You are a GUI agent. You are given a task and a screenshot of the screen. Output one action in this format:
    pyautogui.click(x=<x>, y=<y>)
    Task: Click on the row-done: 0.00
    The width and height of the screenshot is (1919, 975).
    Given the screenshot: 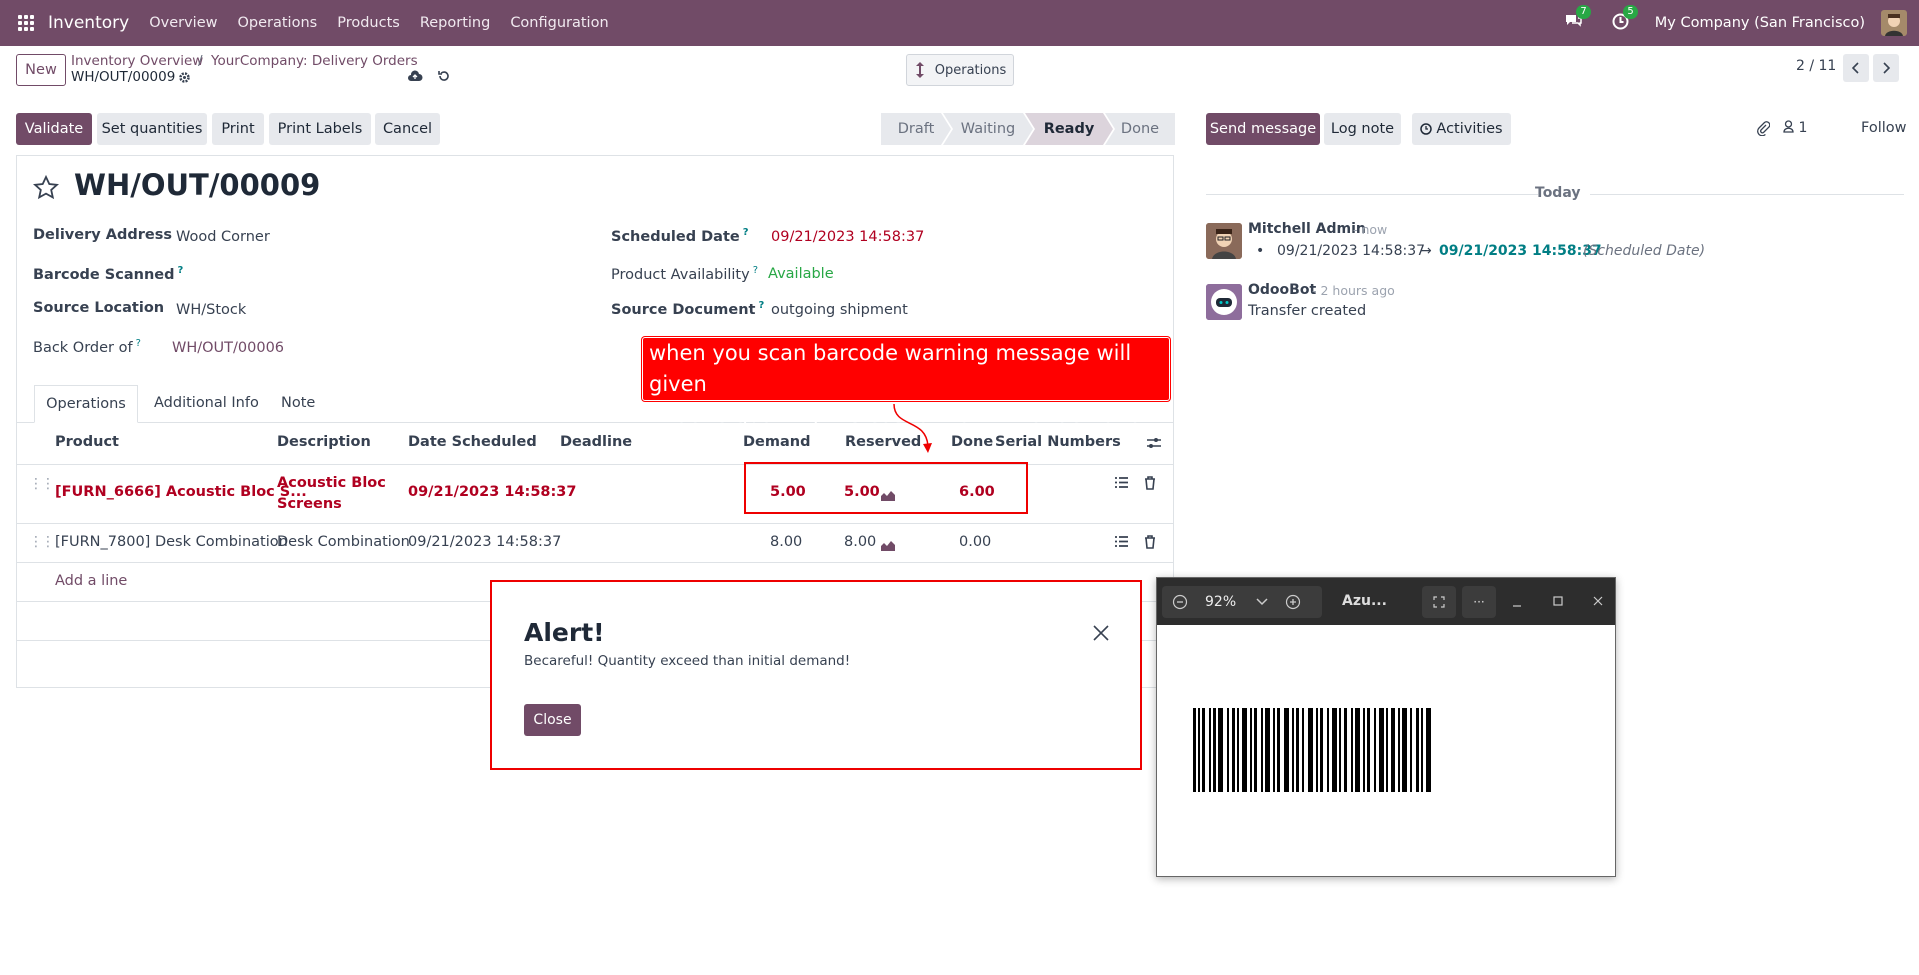 What is the action you would take?
    pyautogui.click(x=975, y=542)
    